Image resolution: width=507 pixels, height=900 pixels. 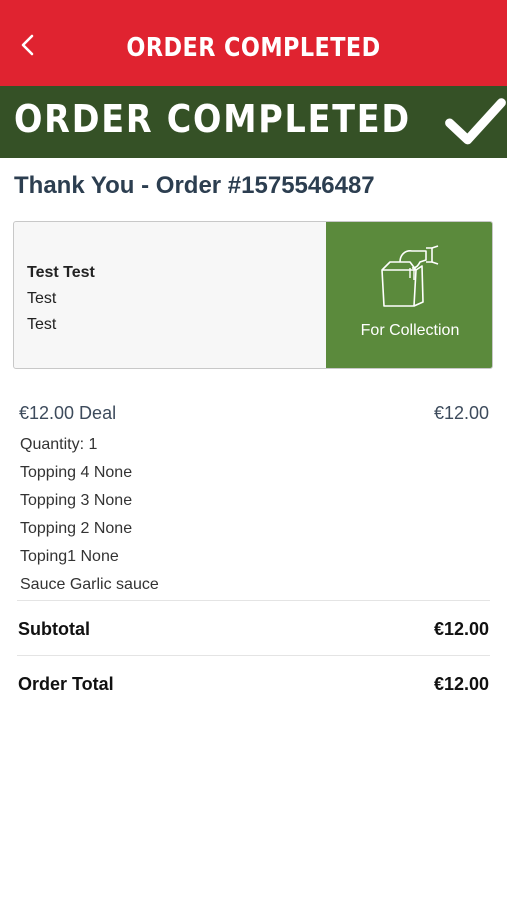 What do you see at coordinates (76, 500) in the screenshot?
I see `item-detail-topping-3: Topping 3 None` at bounding box center [76, 500].